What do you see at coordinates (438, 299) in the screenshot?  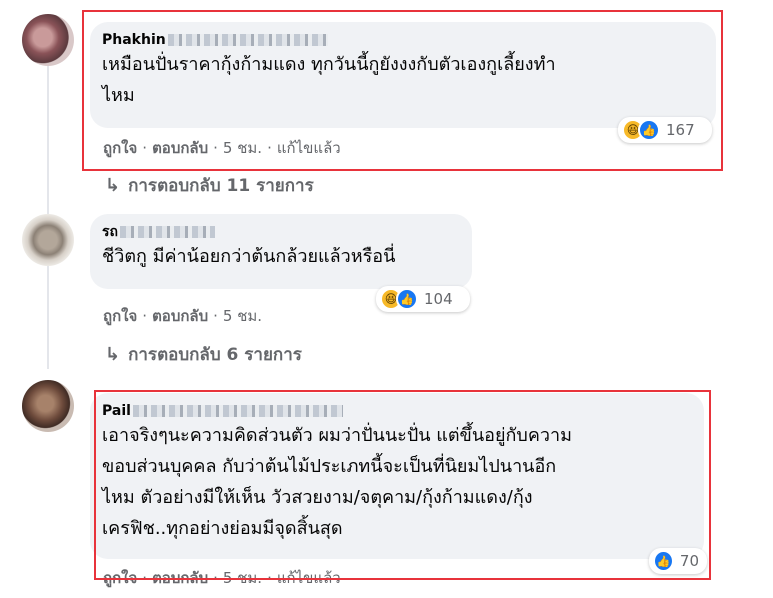 I see `reaction-count: 104` at bounding box center [438, 299].